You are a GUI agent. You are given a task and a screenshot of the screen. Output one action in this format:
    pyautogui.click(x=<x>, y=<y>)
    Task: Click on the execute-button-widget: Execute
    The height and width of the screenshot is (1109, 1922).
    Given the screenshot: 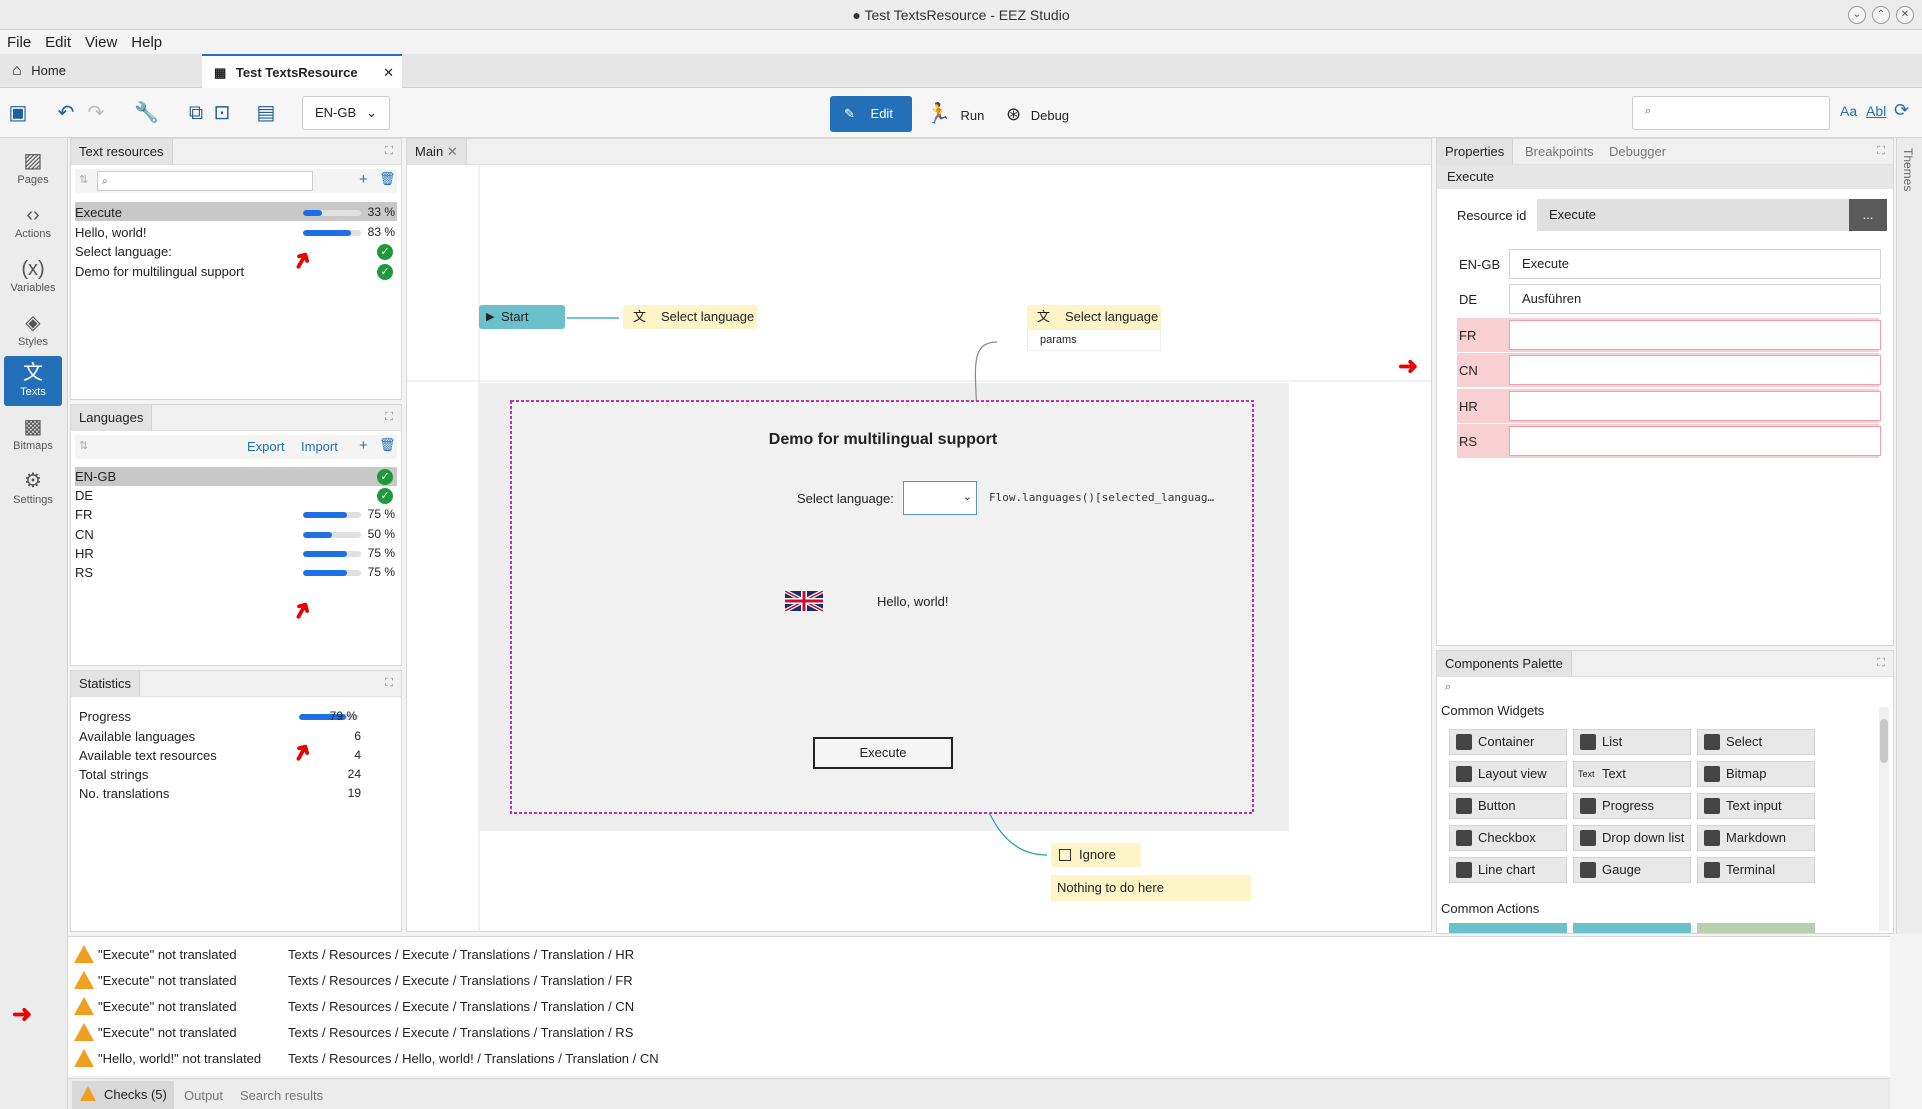 What is the action you would take?
    pyautogui.click(x=883, y=753)
    